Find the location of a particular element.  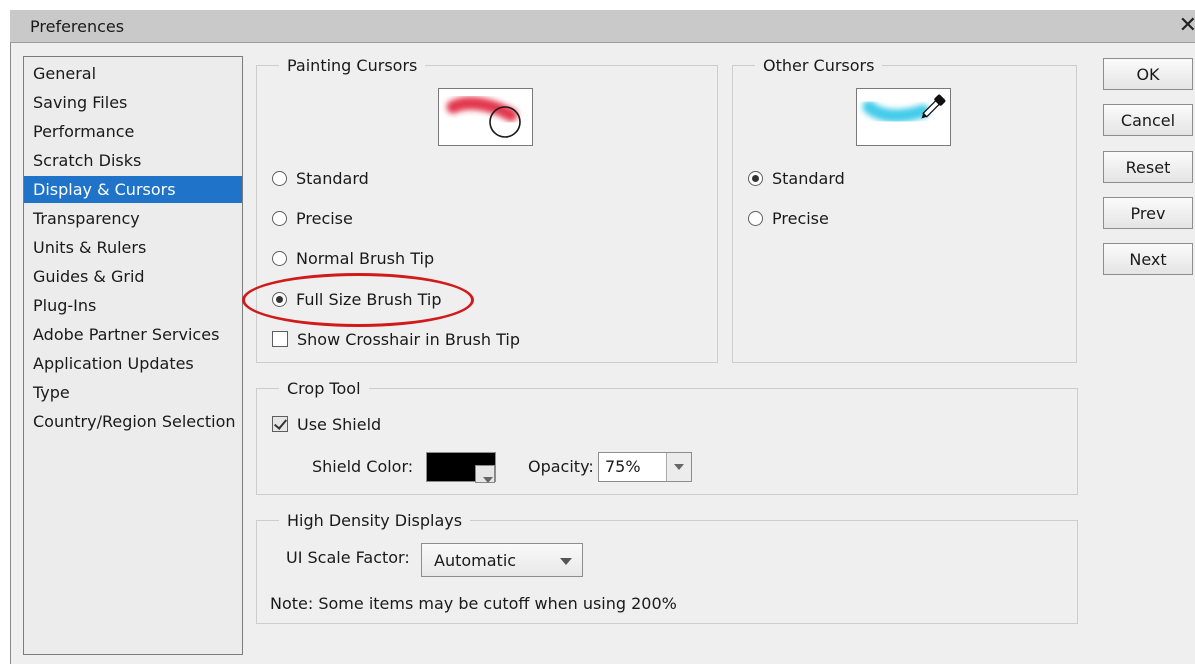

crop-tool-legend: Crop Tool is located at coordinates (324, 388).